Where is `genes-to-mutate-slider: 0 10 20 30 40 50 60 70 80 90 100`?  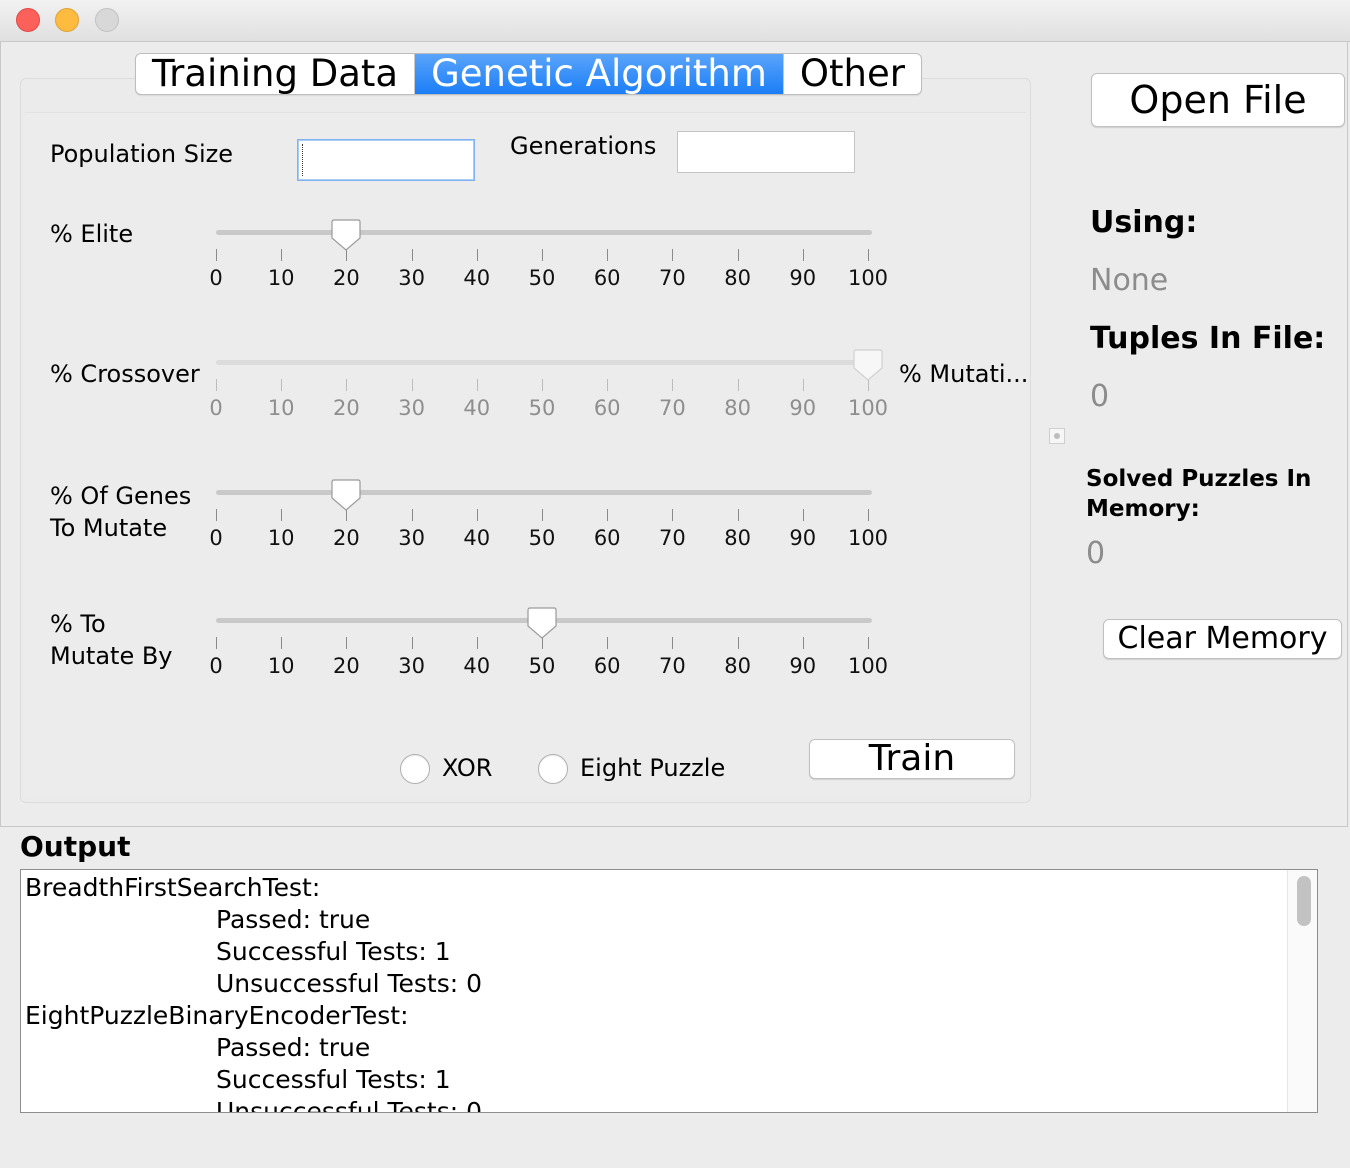 genes-to-mutate-slider: 0 10 20 30 40 50 60 70 80 90 100 is located at coordinates (548, 514).